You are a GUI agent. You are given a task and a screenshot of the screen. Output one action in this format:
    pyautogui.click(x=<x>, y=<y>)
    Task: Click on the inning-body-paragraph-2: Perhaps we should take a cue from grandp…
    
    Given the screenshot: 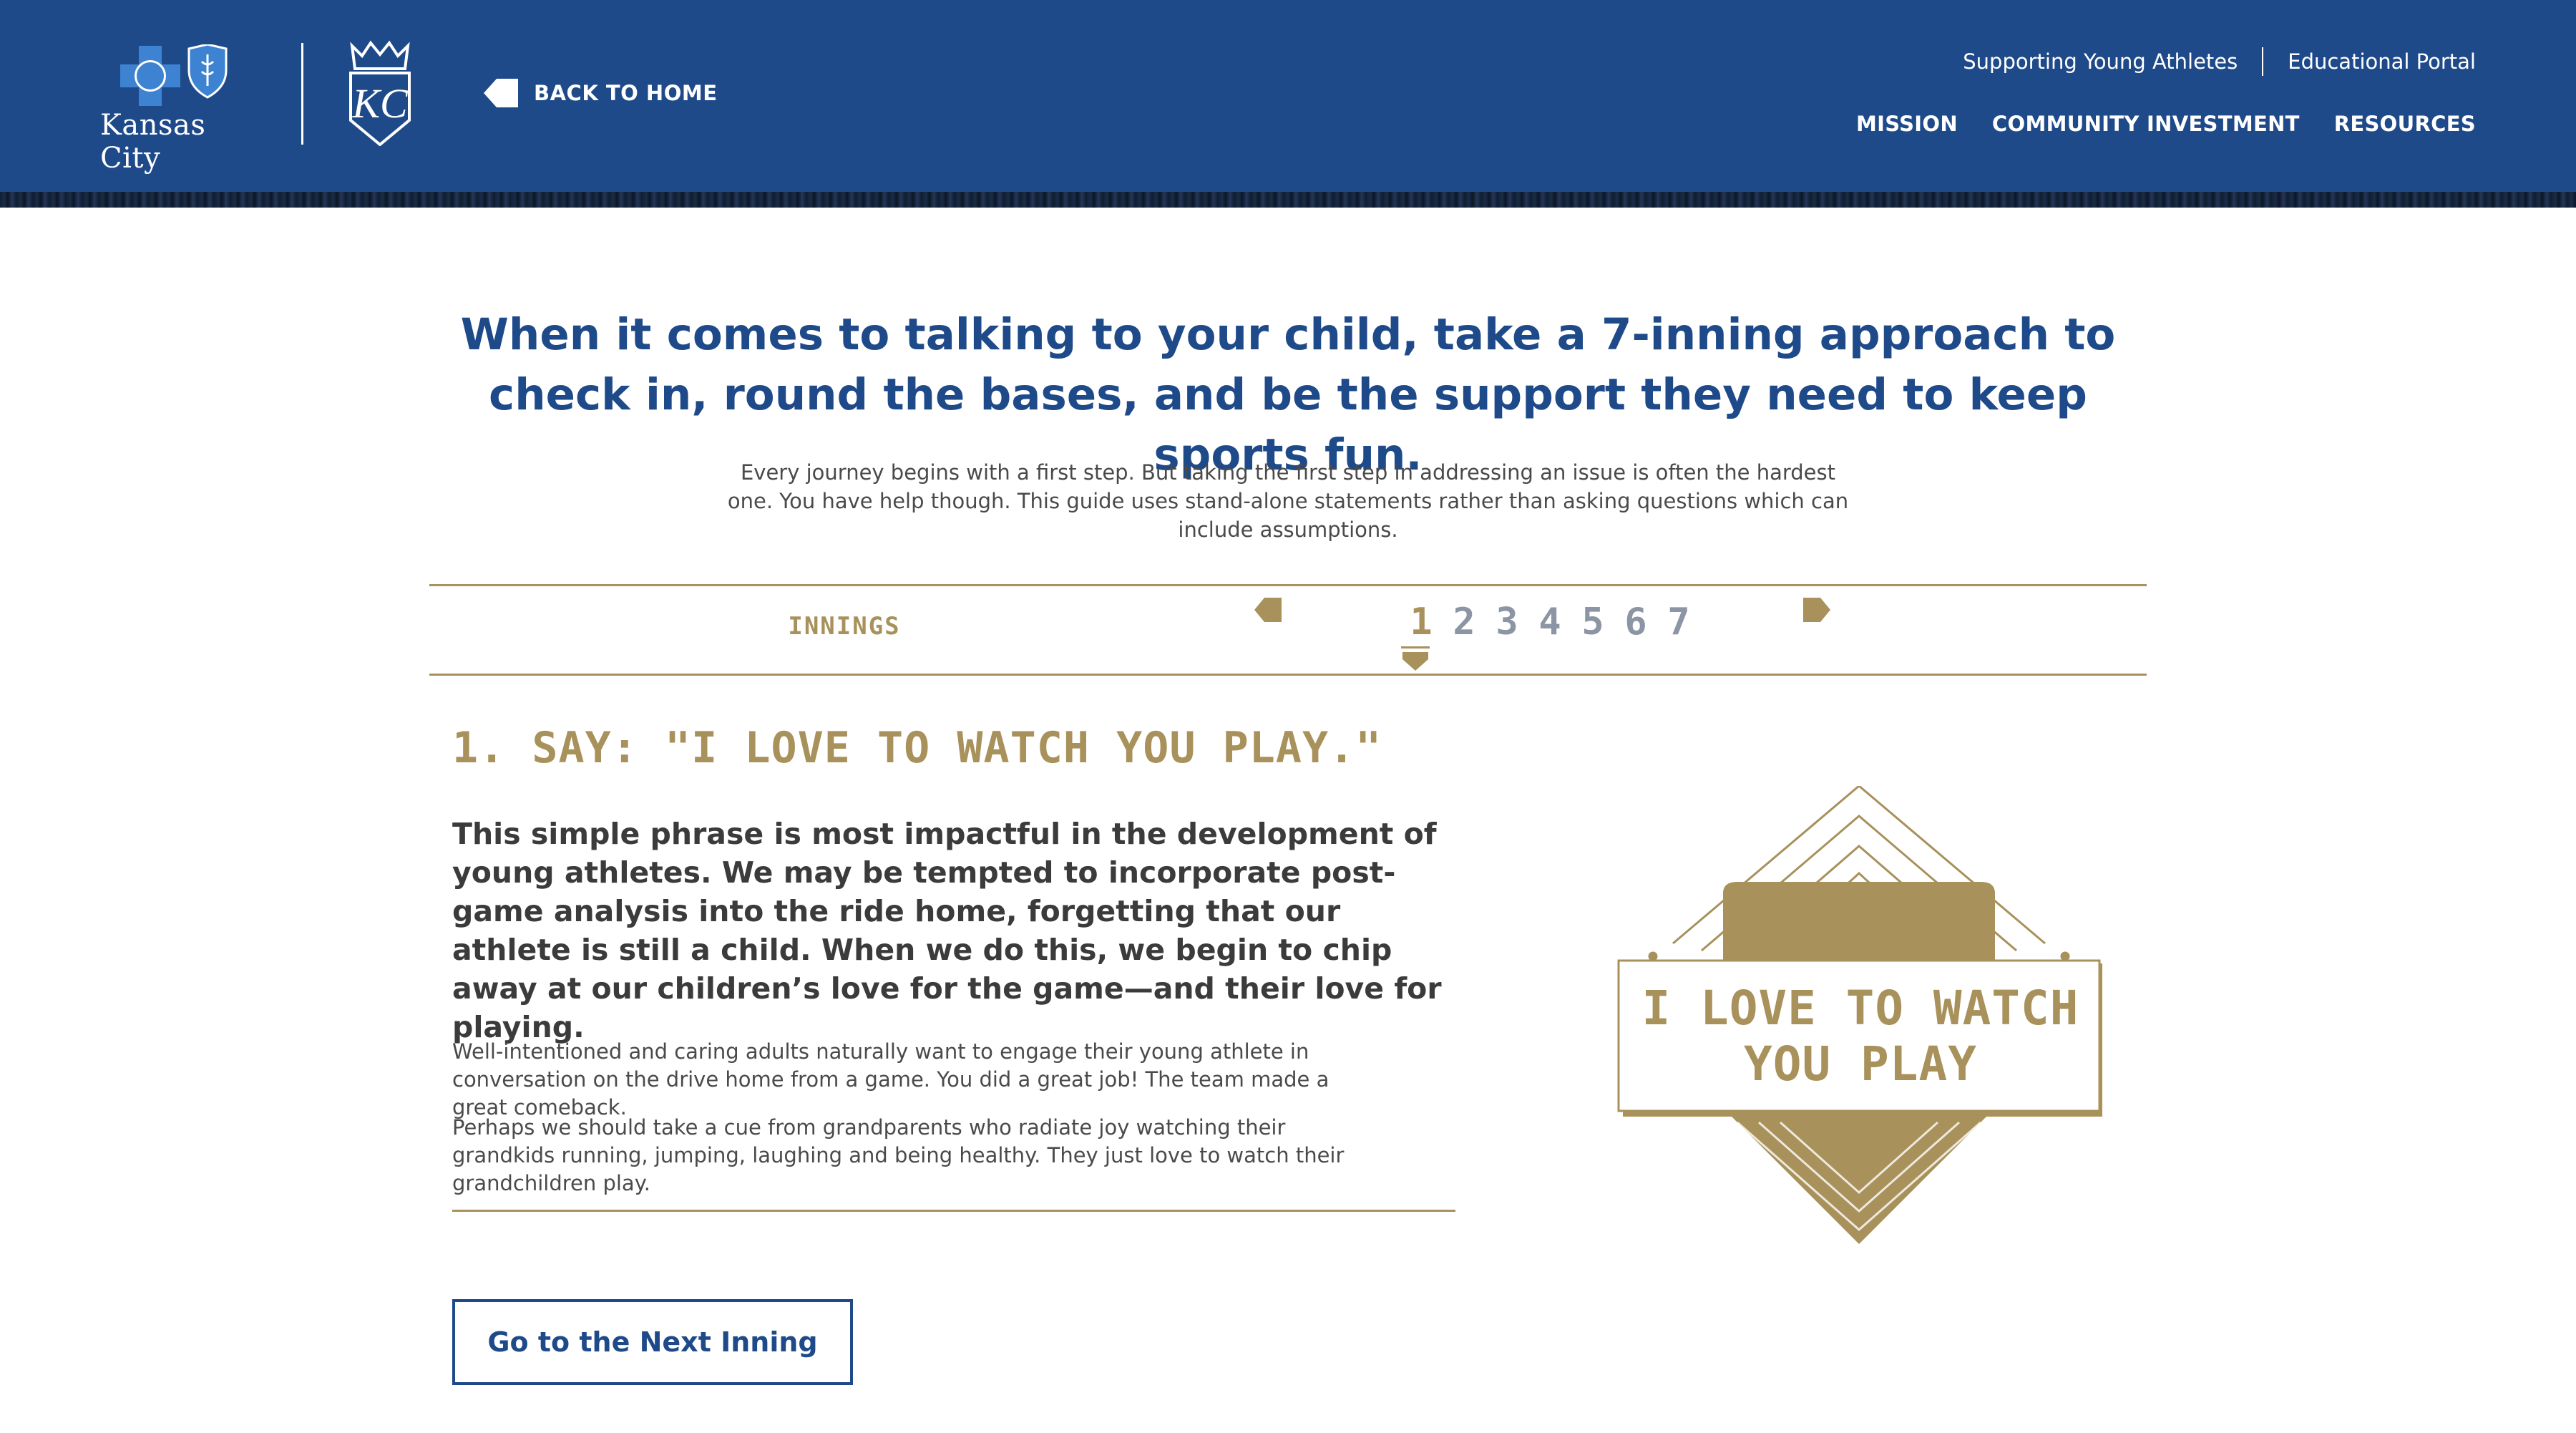 What is the action you would take?
    pyautogui.click(x=898, y=1155)
    